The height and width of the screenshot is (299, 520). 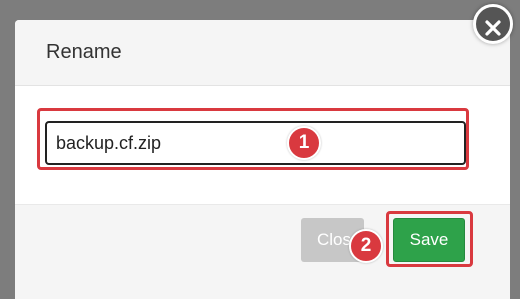 What do you see at coordinates (493, 28) in the screenshot?
I see `close-x-icon` at bounding box center [493, 28].